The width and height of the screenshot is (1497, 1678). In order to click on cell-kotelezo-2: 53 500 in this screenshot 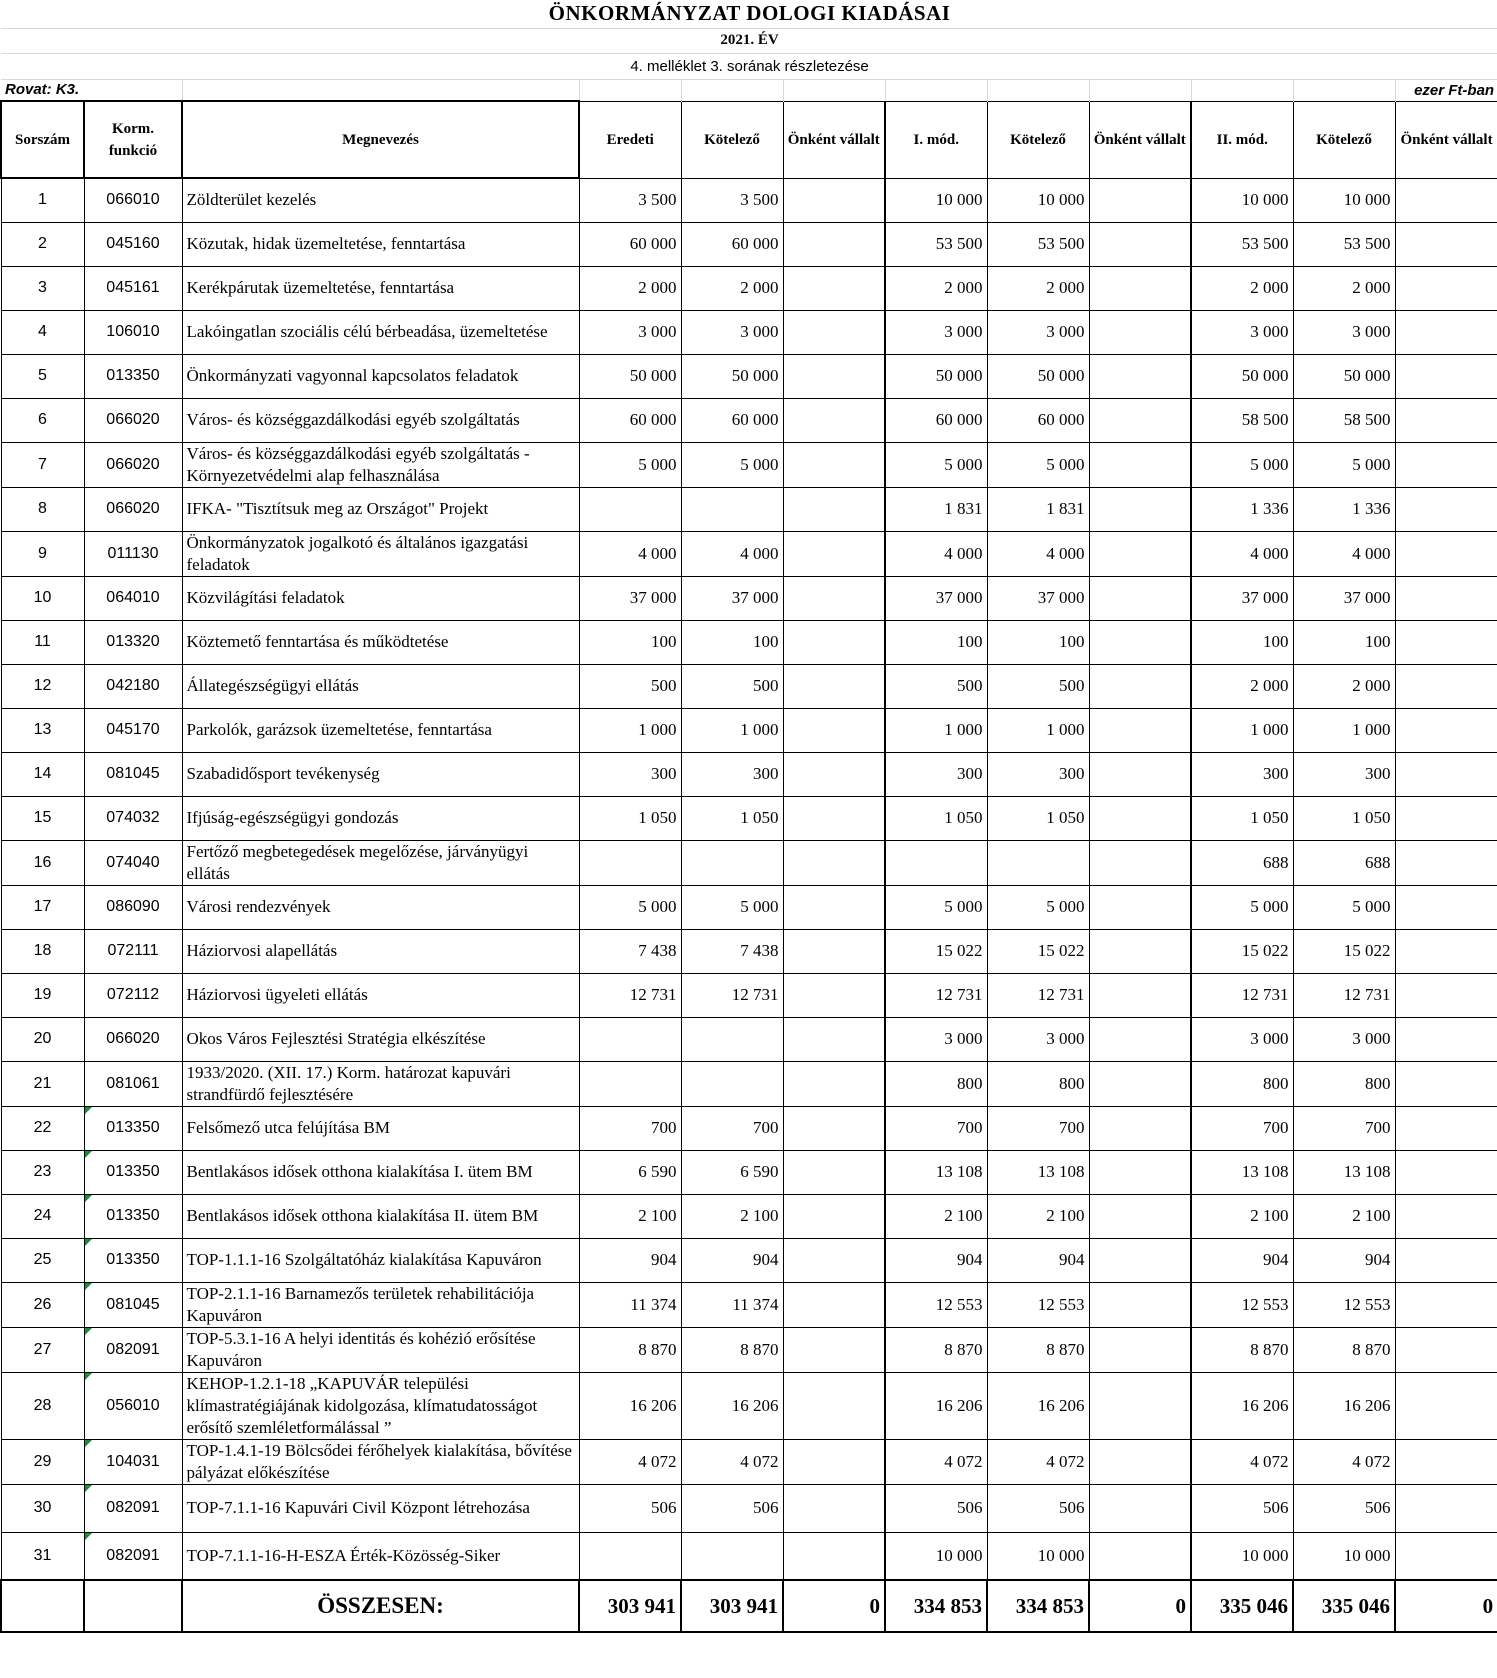, I will do `click(1038, 244)`.